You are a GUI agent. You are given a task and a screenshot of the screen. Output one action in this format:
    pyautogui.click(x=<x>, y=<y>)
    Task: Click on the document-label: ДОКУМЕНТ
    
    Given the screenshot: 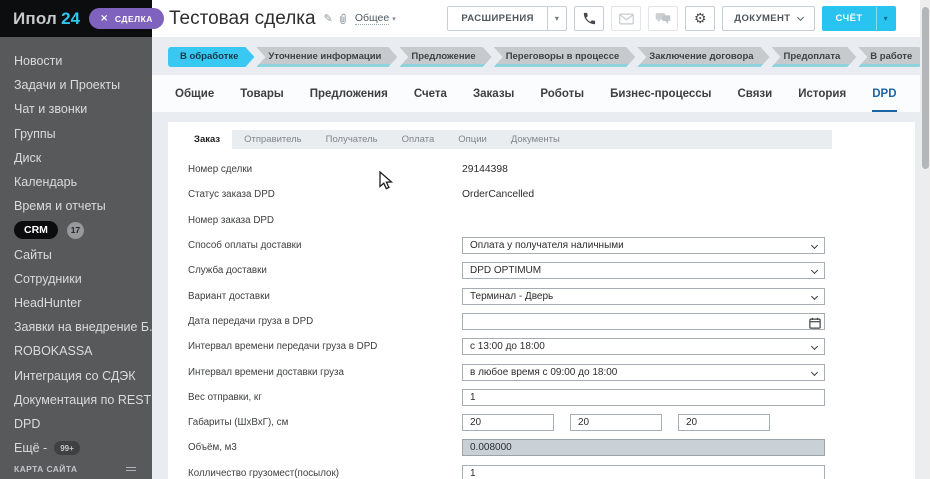 What is the action you would take?
    pyautogui.click(x=762, y=18)
    